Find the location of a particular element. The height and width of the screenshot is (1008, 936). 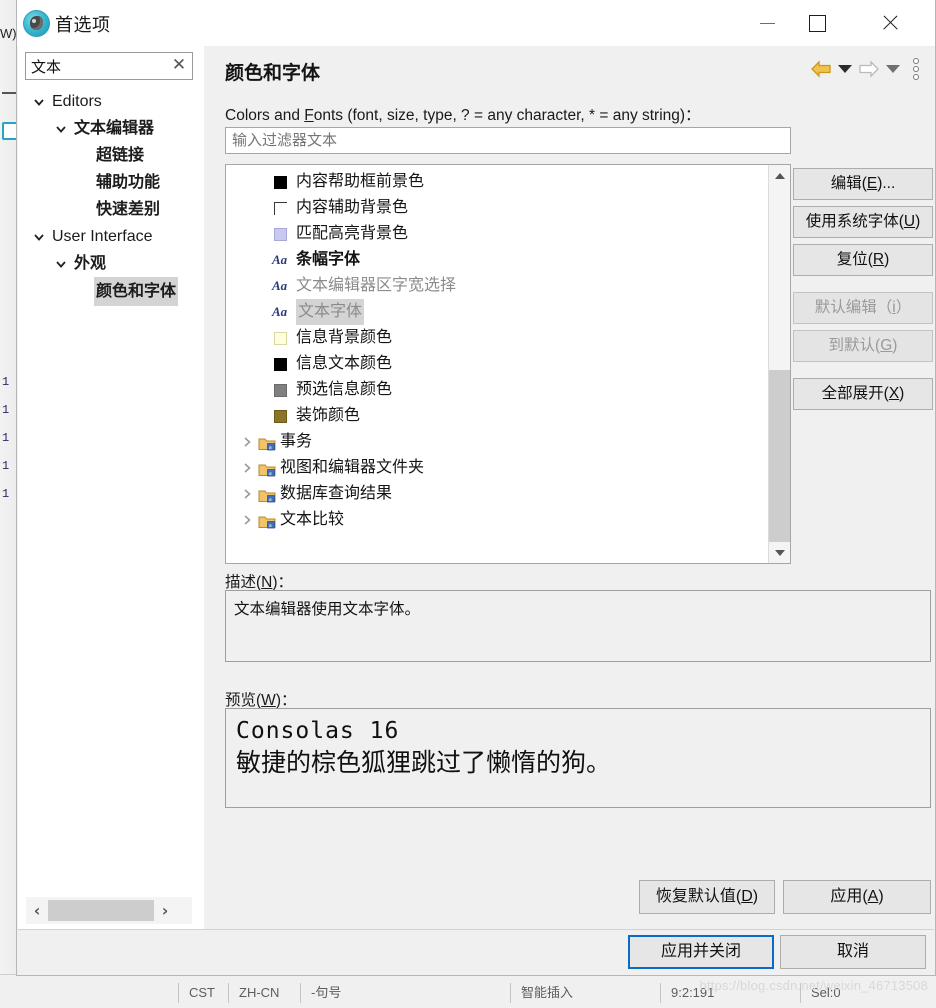

scroll-right-icon: › is located at coordinates (165, 910).